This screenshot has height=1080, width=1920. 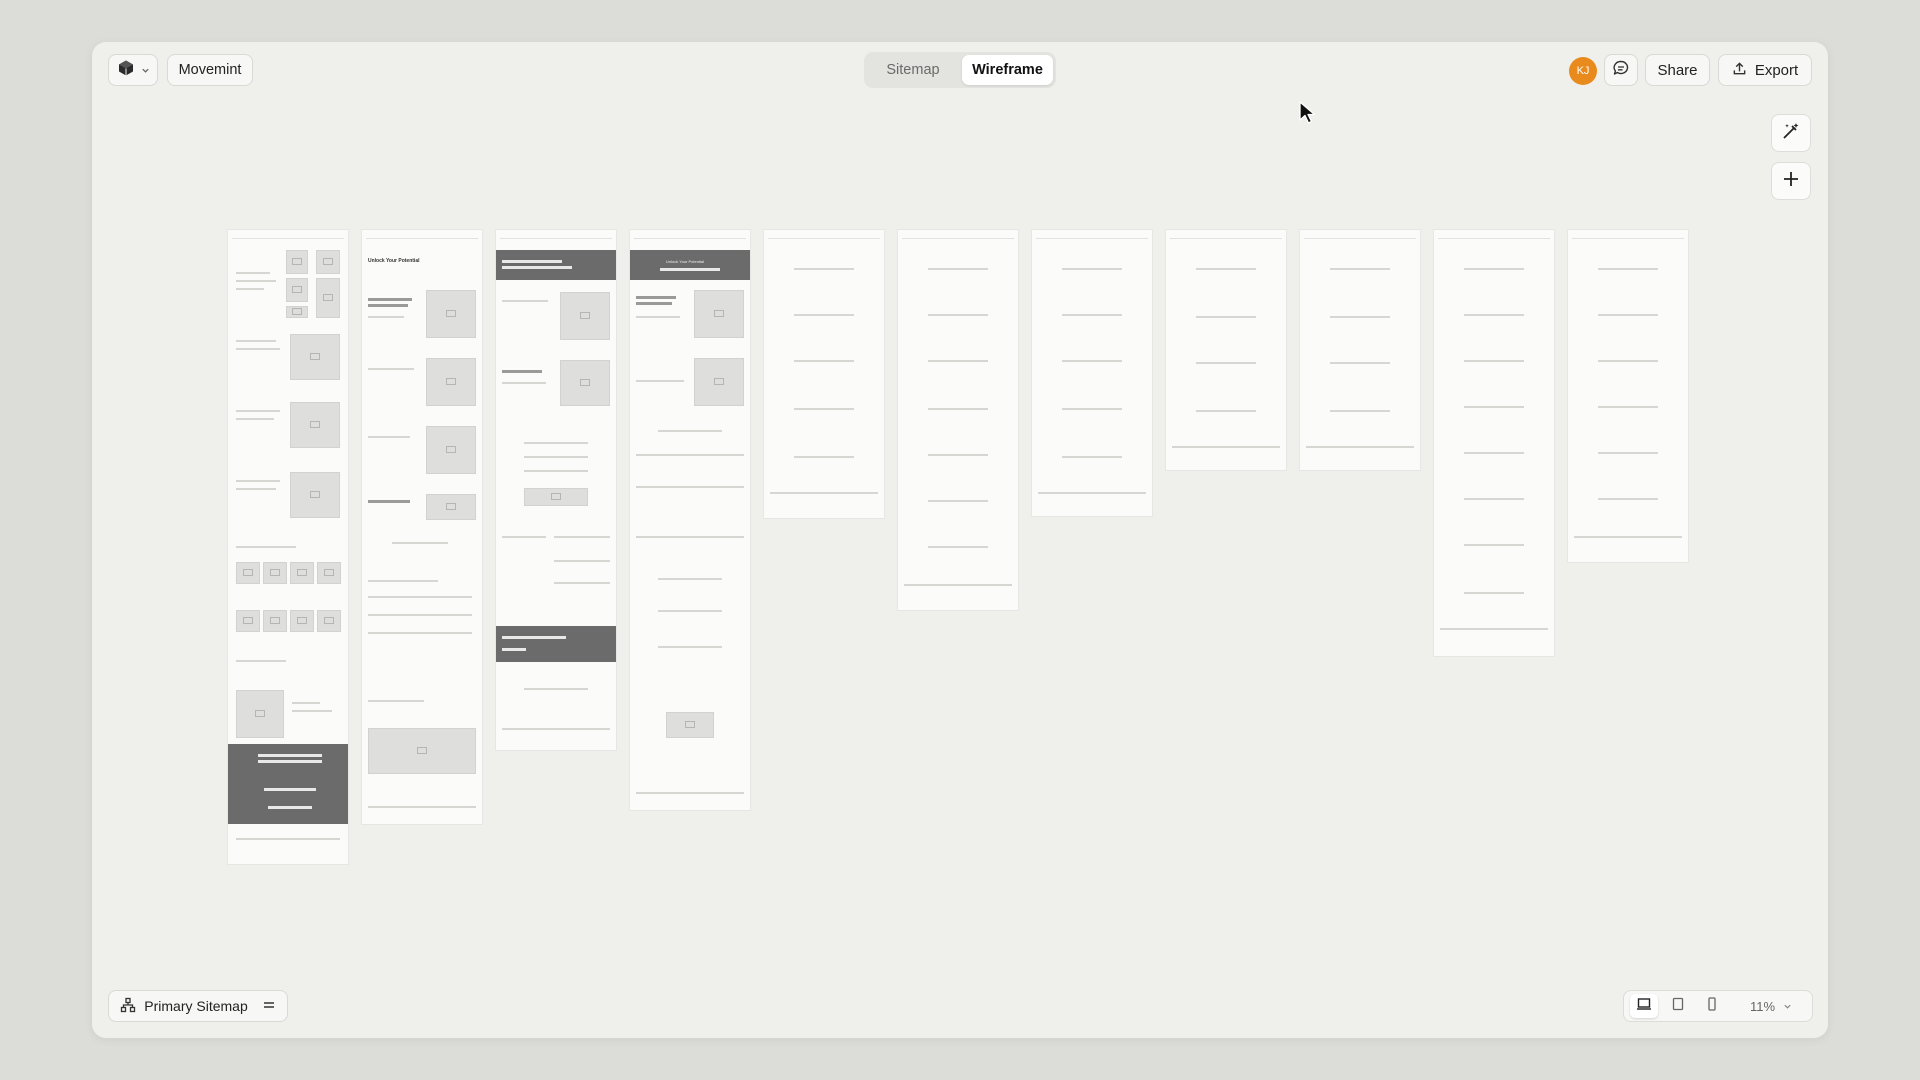 What do you see at coordinates (1776, 70) in the screenshot?
I see `export-label: Export` at bounding box center [1776, 70].